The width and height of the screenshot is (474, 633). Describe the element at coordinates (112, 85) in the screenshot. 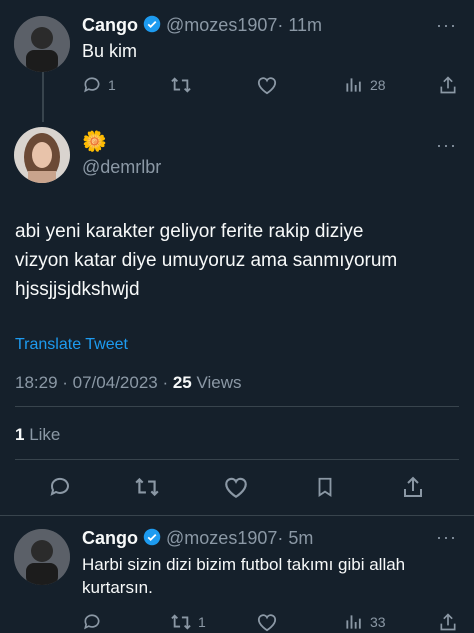

I see `reply-count: 1` at that location.